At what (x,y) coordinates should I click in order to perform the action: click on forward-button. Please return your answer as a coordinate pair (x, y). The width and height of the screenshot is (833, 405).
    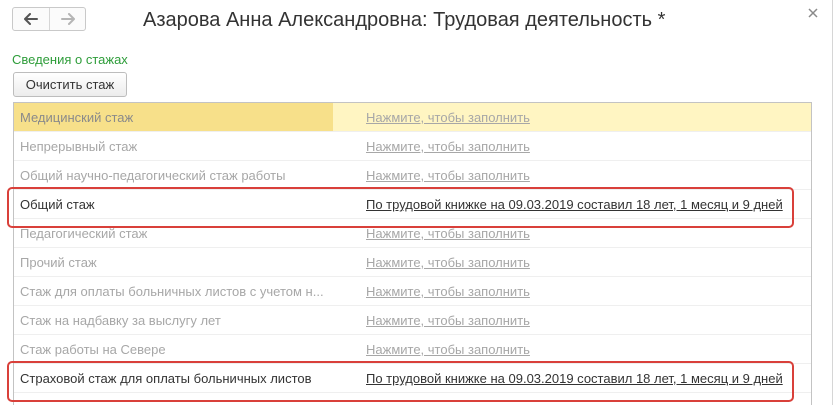
    Looking at the image, I should click on (67, 19).